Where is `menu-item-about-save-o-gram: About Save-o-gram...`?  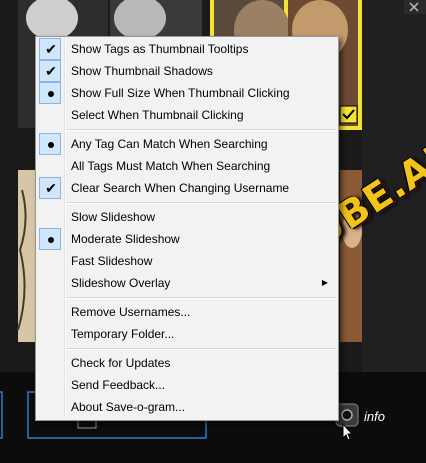 menu-item-about-save-o-gram: About Save-o-gram... is located at coordinates (187, 407).